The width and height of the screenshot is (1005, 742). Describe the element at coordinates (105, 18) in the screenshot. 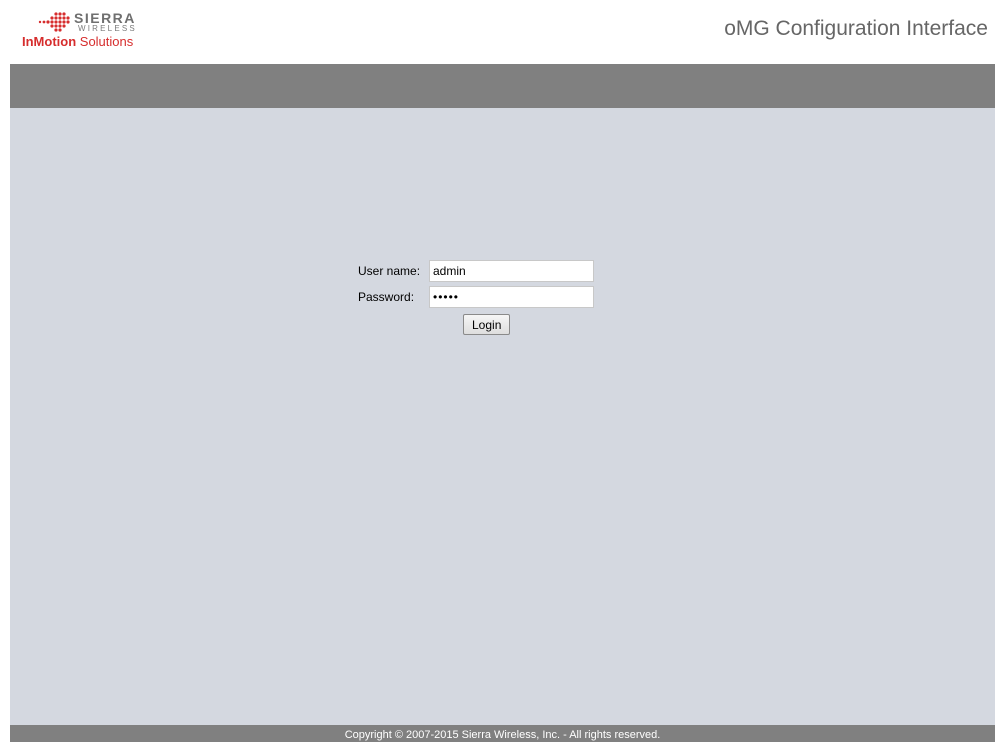

I see `logo-brand: SIERRA` at that location.